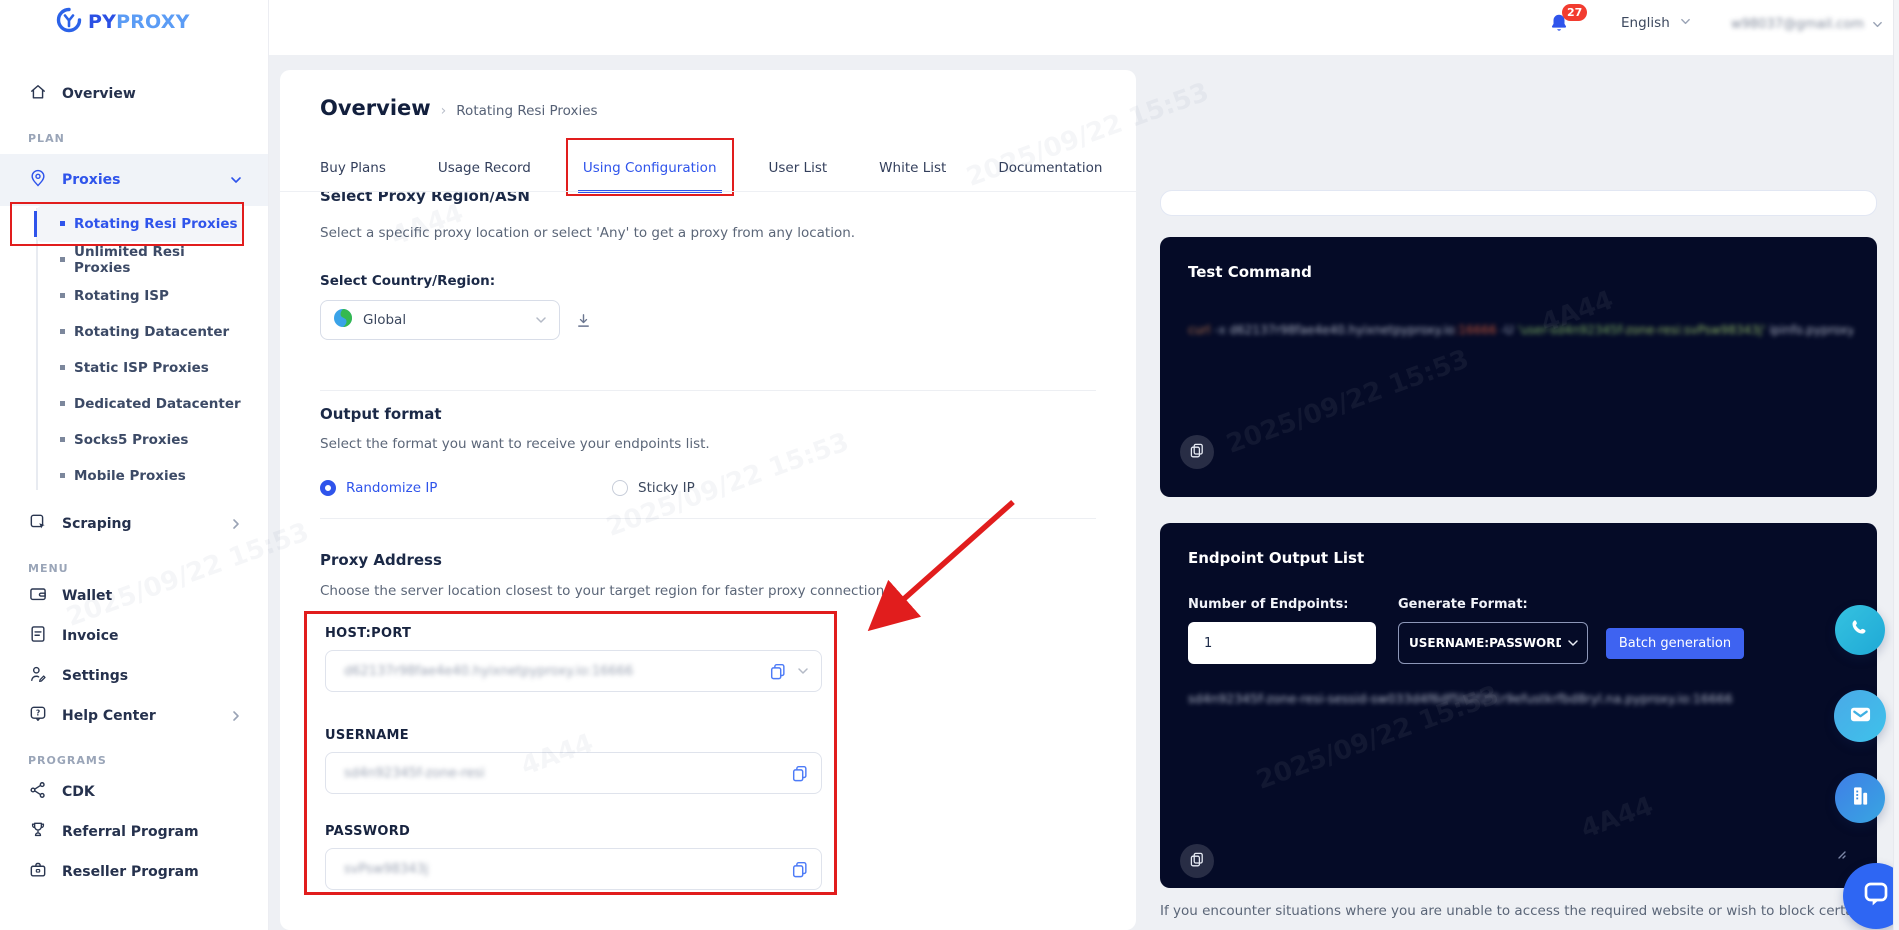 The width and height of the screenshot is (1899, 930). What do you see at coordinates (708, 95) in the screenshot?
I see `breadcrumb: Overview › Rotating Resi Proxies` at bounding box center [708, 95].